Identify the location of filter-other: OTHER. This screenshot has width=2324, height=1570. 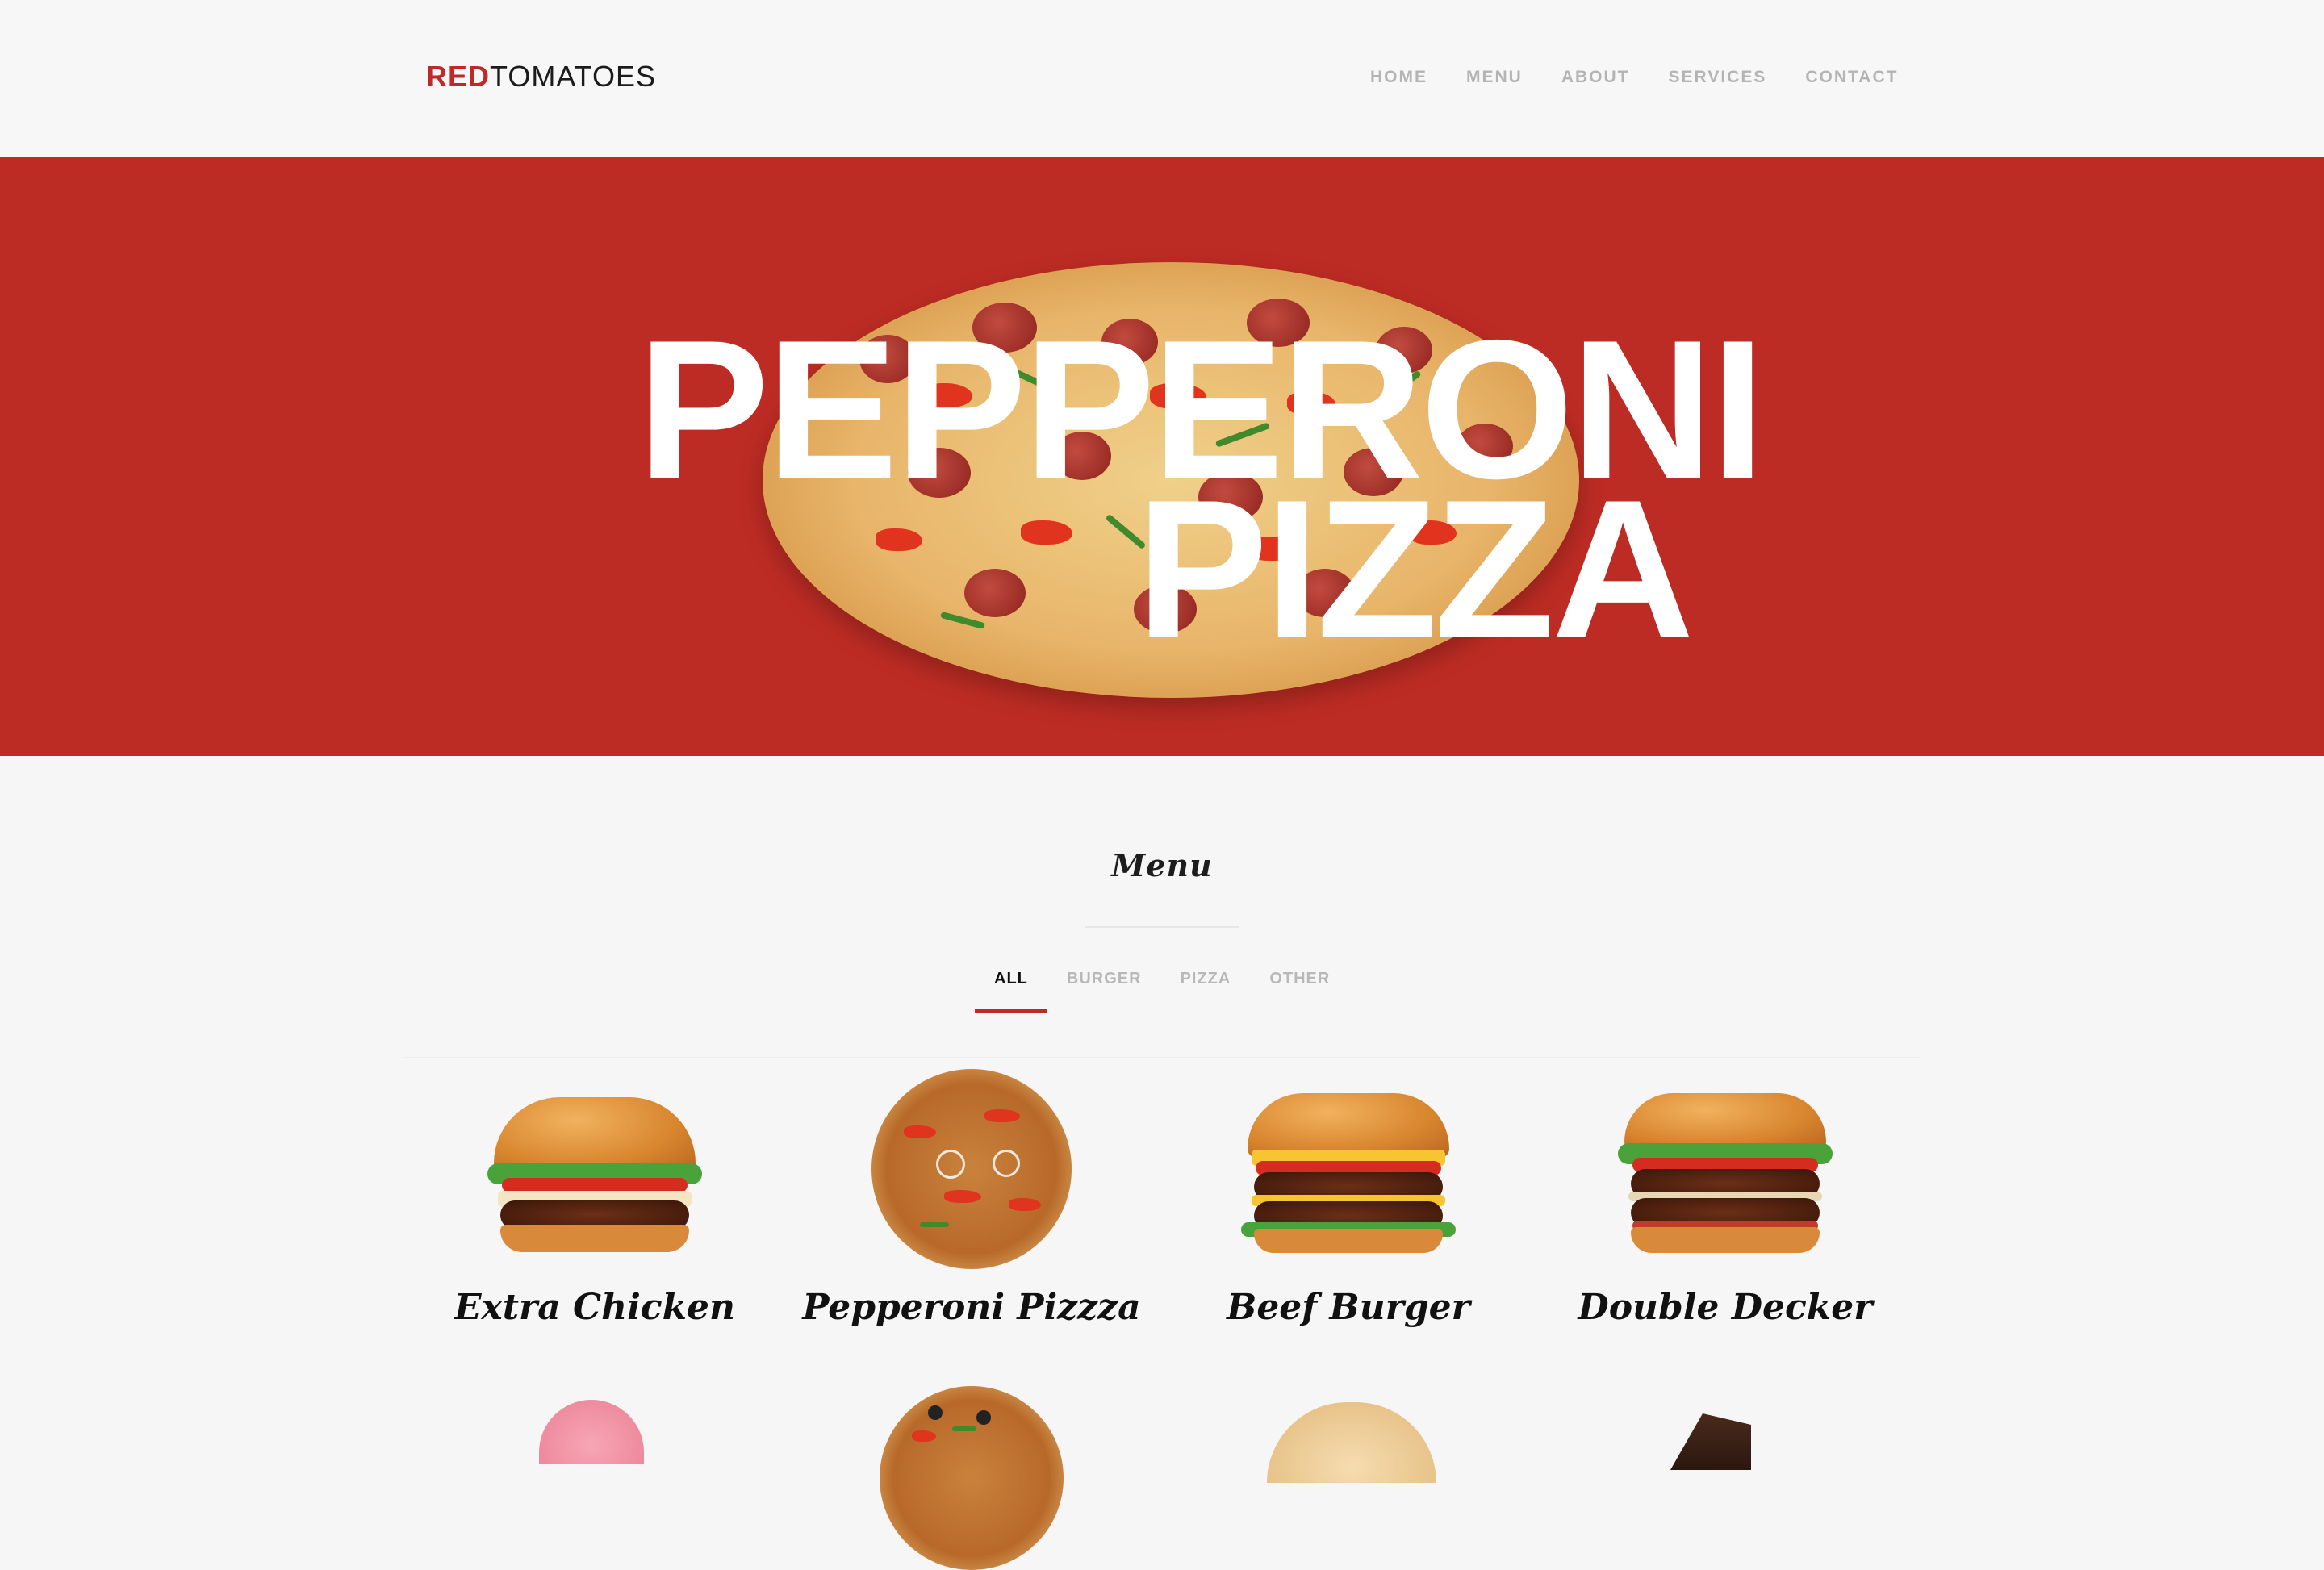
(1299, 990).